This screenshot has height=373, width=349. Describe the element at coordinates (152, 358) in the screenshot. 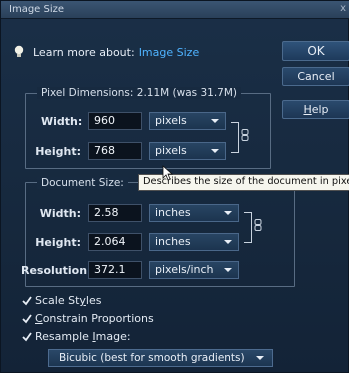

I see `resample-method-value: Bicubic (best for smooth gradients)` at that location.